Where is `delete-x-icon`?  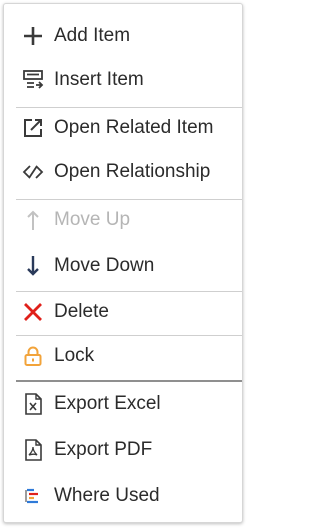 delete-x-icon is located at coordinates (33, 312).